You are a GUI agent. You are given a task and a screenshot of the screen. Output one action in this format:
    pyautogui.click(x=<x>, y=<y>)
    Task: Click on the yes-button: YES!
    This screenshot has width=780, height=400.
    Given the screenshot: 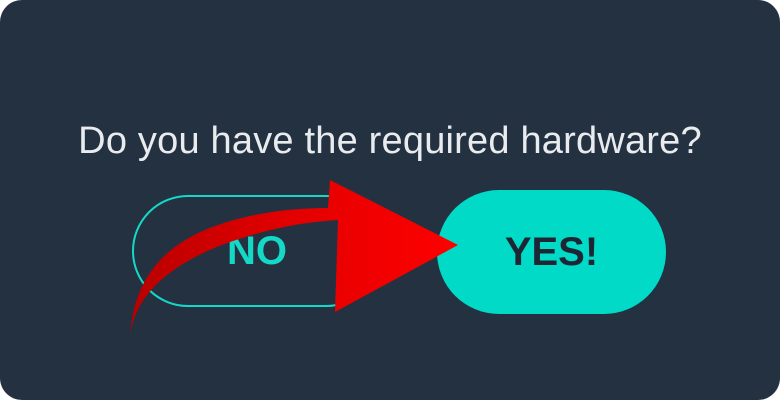 What is the action you would take?
    pyautogui.click(x=551, y=252)
    